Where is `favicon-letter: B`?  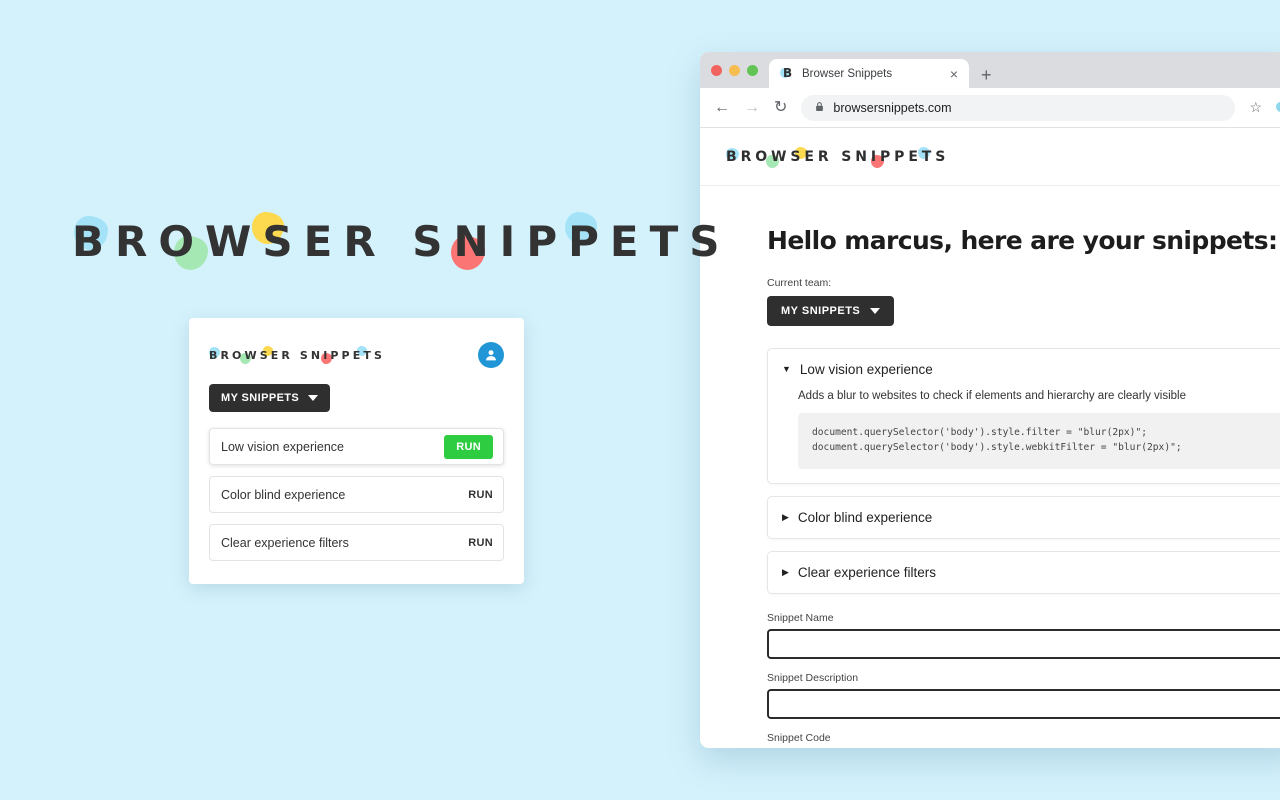 favicon-letter: B is located at coordinates (788, 72).